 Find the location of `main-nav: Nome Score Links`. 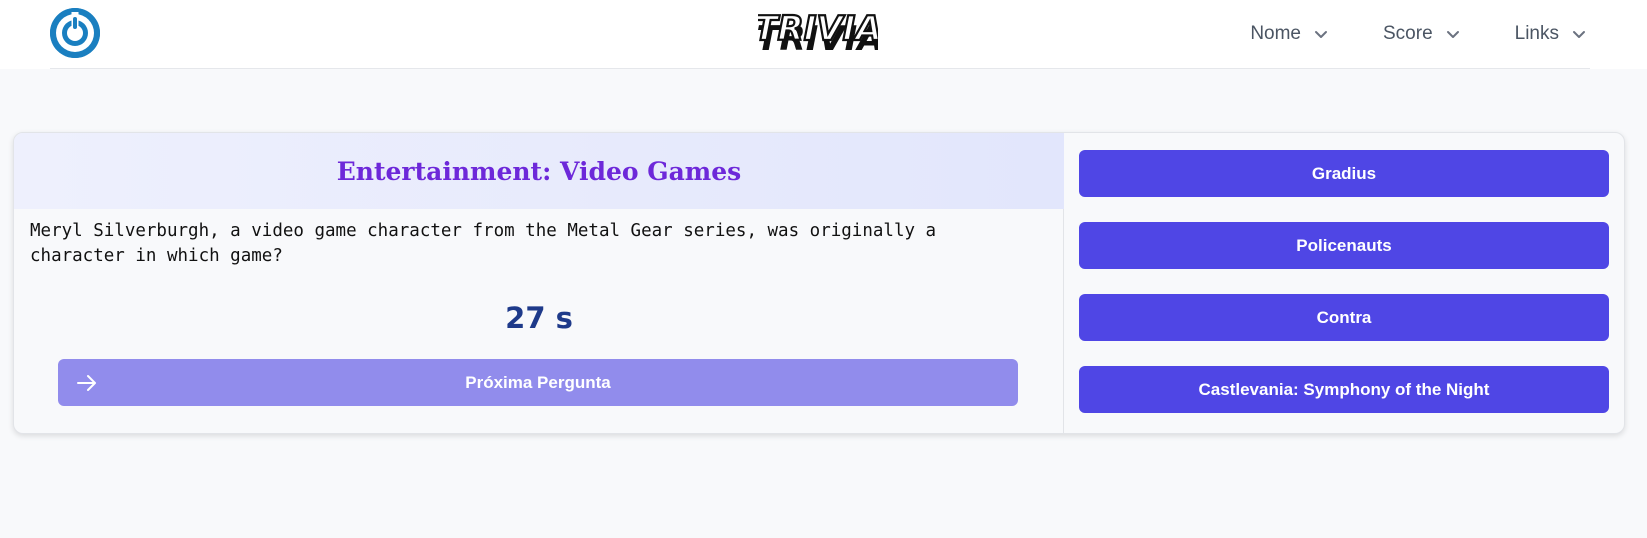

main-nav: Nome Score Links is located at coordinates (1418, 34).